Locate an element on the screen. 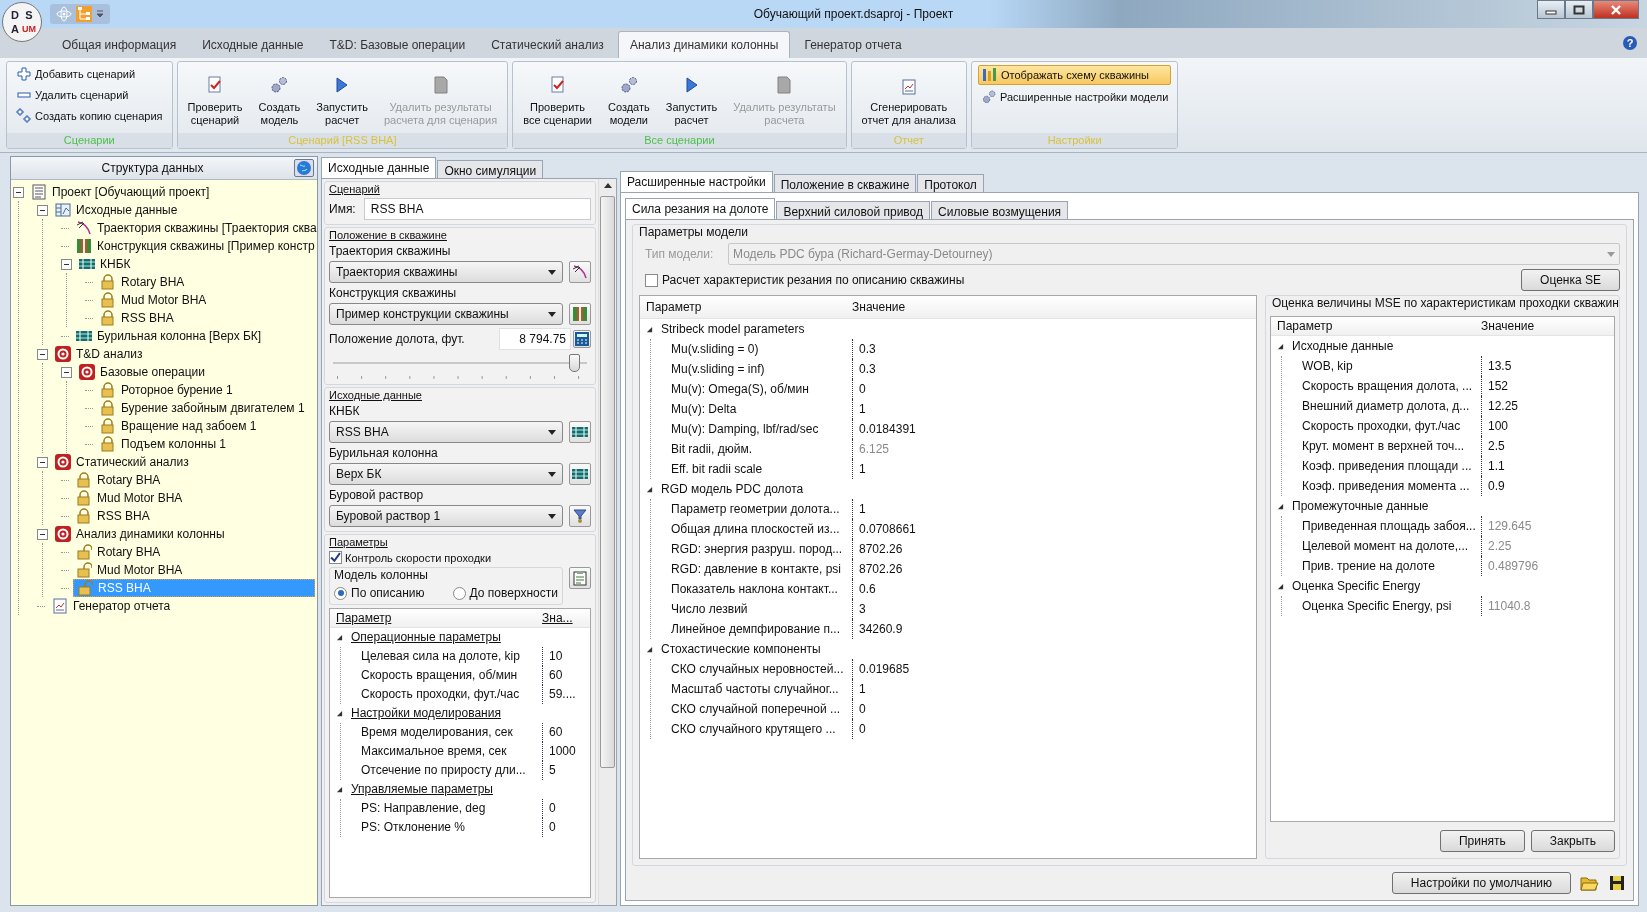 This screenshot has width=1647, height=912. tree-item: Генератор отчета is located at coordinates (182, 606).